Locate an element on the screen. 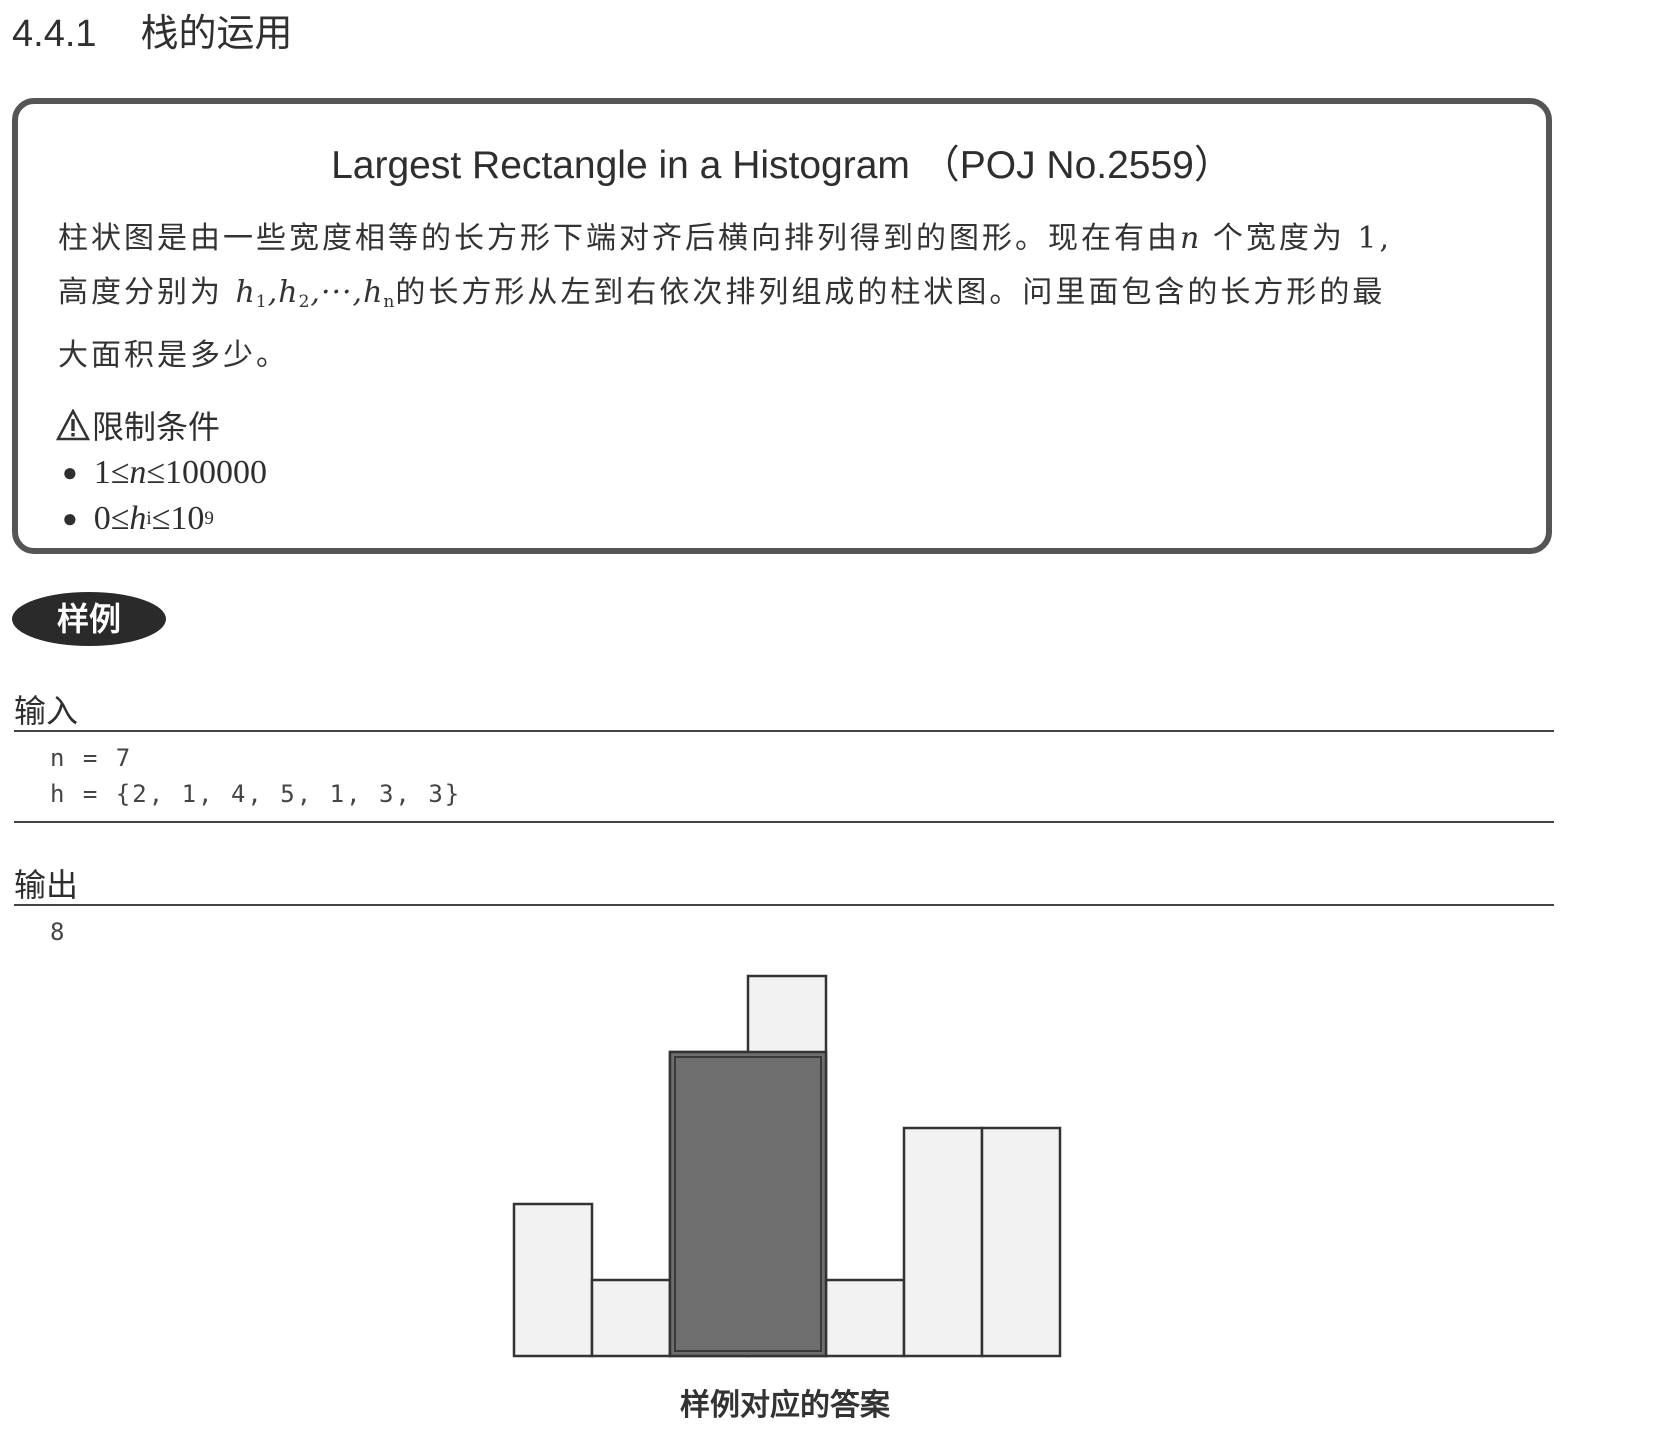 Image resolution: width=1656 pixels, height=1434 pixels. description-text: 高度分别为 is located at coordinates (140, 292).